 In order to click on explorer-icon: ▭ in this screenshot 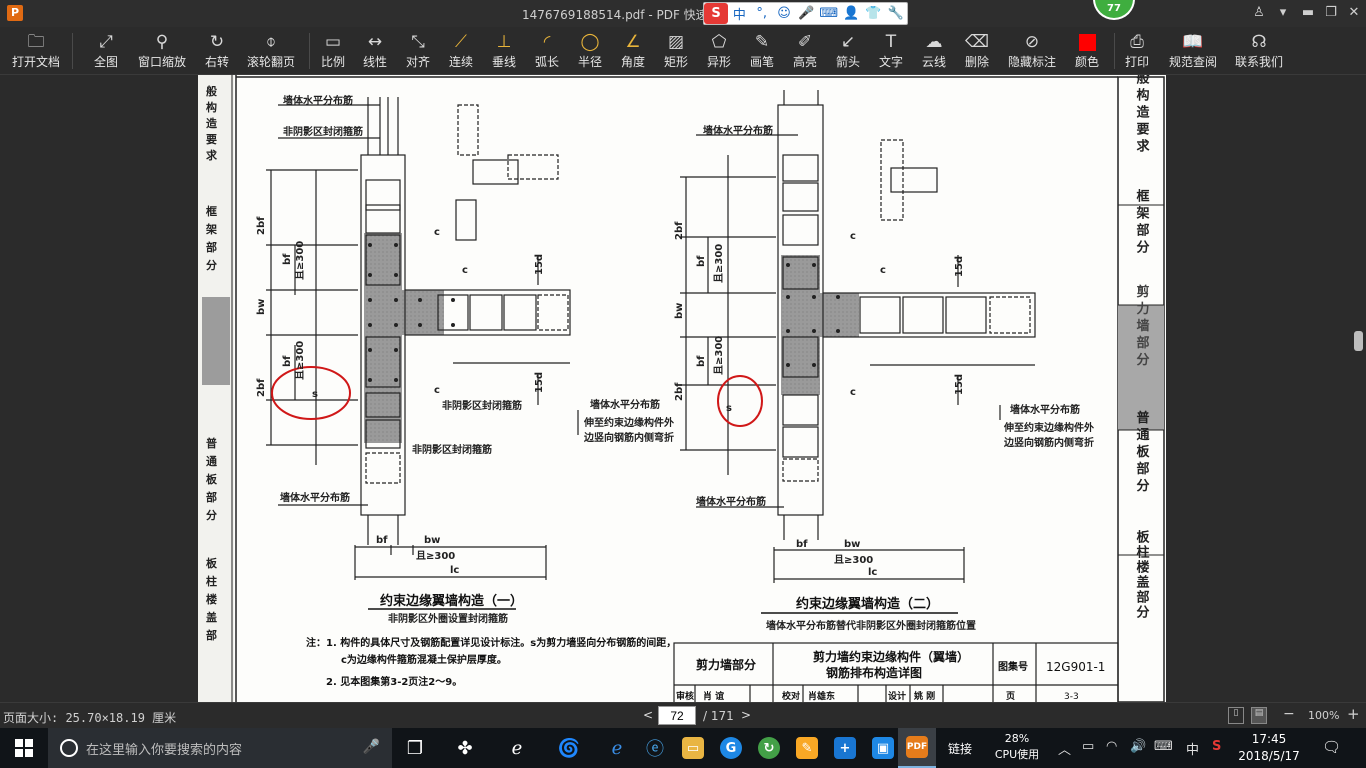, I will do `click(693, 748)`.